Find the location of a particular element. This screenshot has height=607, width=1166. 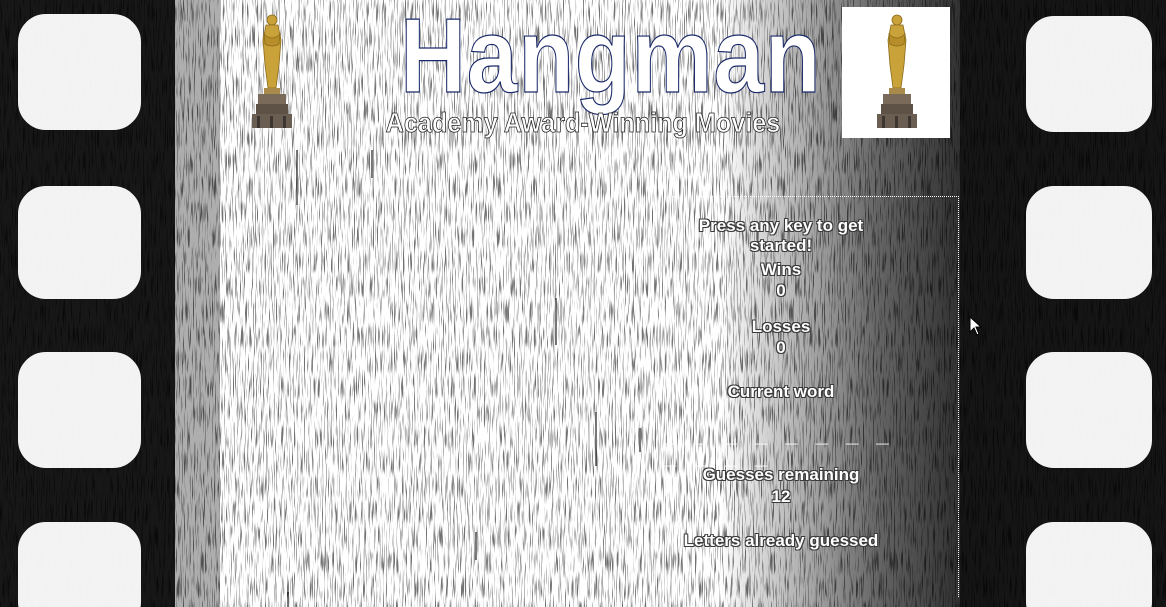

losses-value: 0 is located at coordinates (781, 347).